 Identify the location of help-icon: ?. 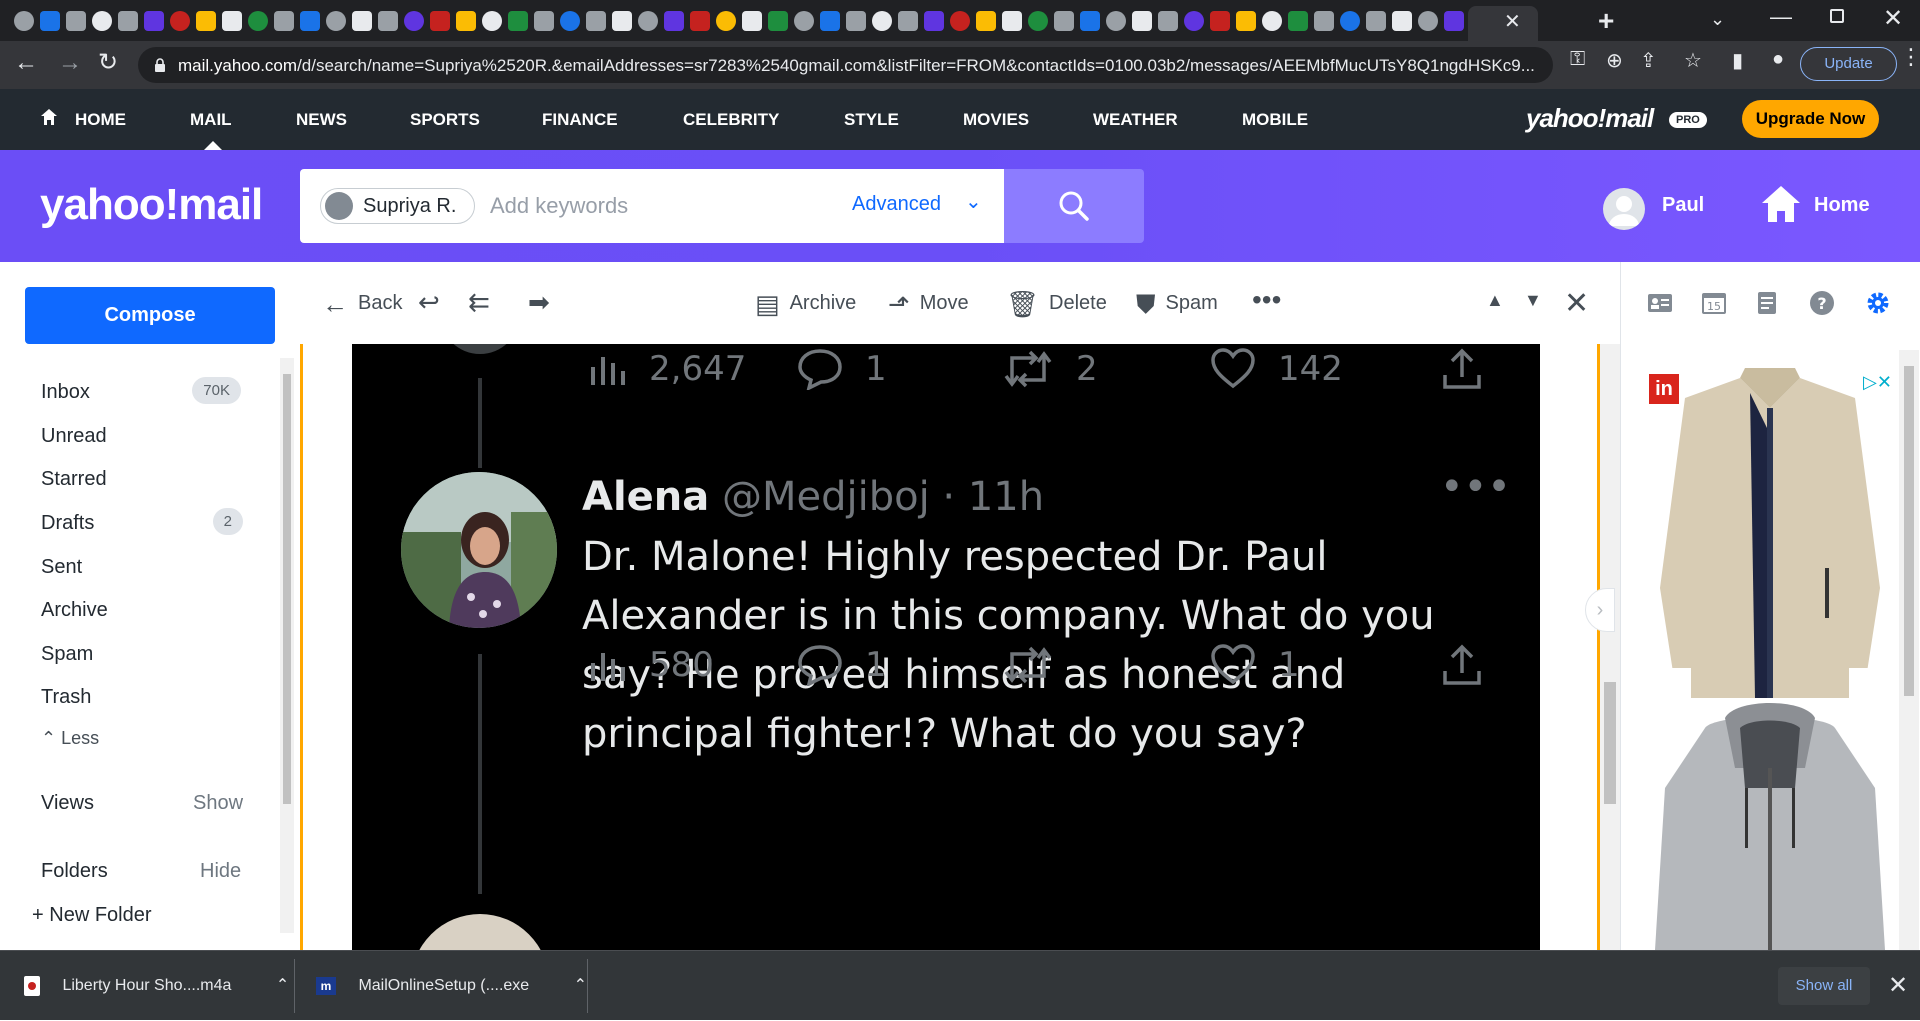
(1822, 303).